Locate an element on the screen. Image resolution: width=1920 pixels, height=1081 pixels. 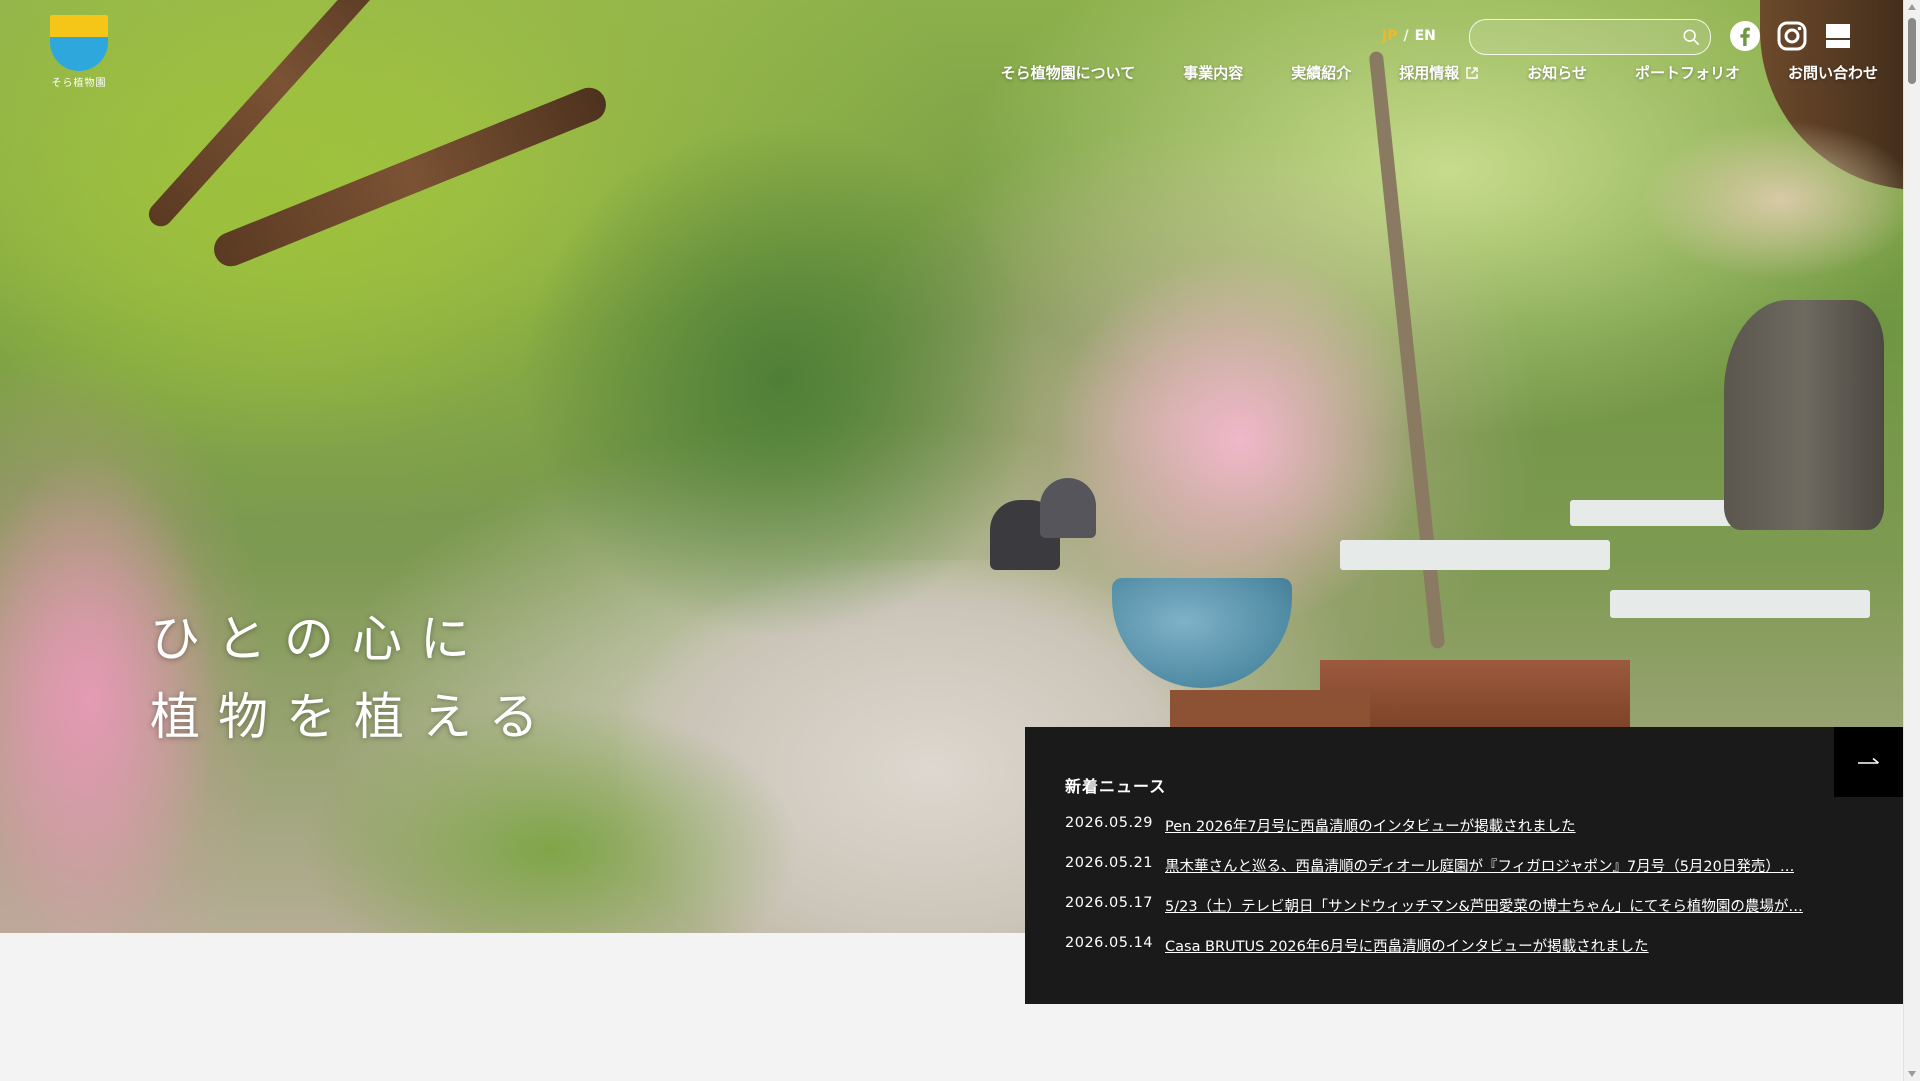
news-link: Casa BRUTUS 2026年6月号に西畠清順のインタビューが掲載されました is located at coordinates (1407, 945).